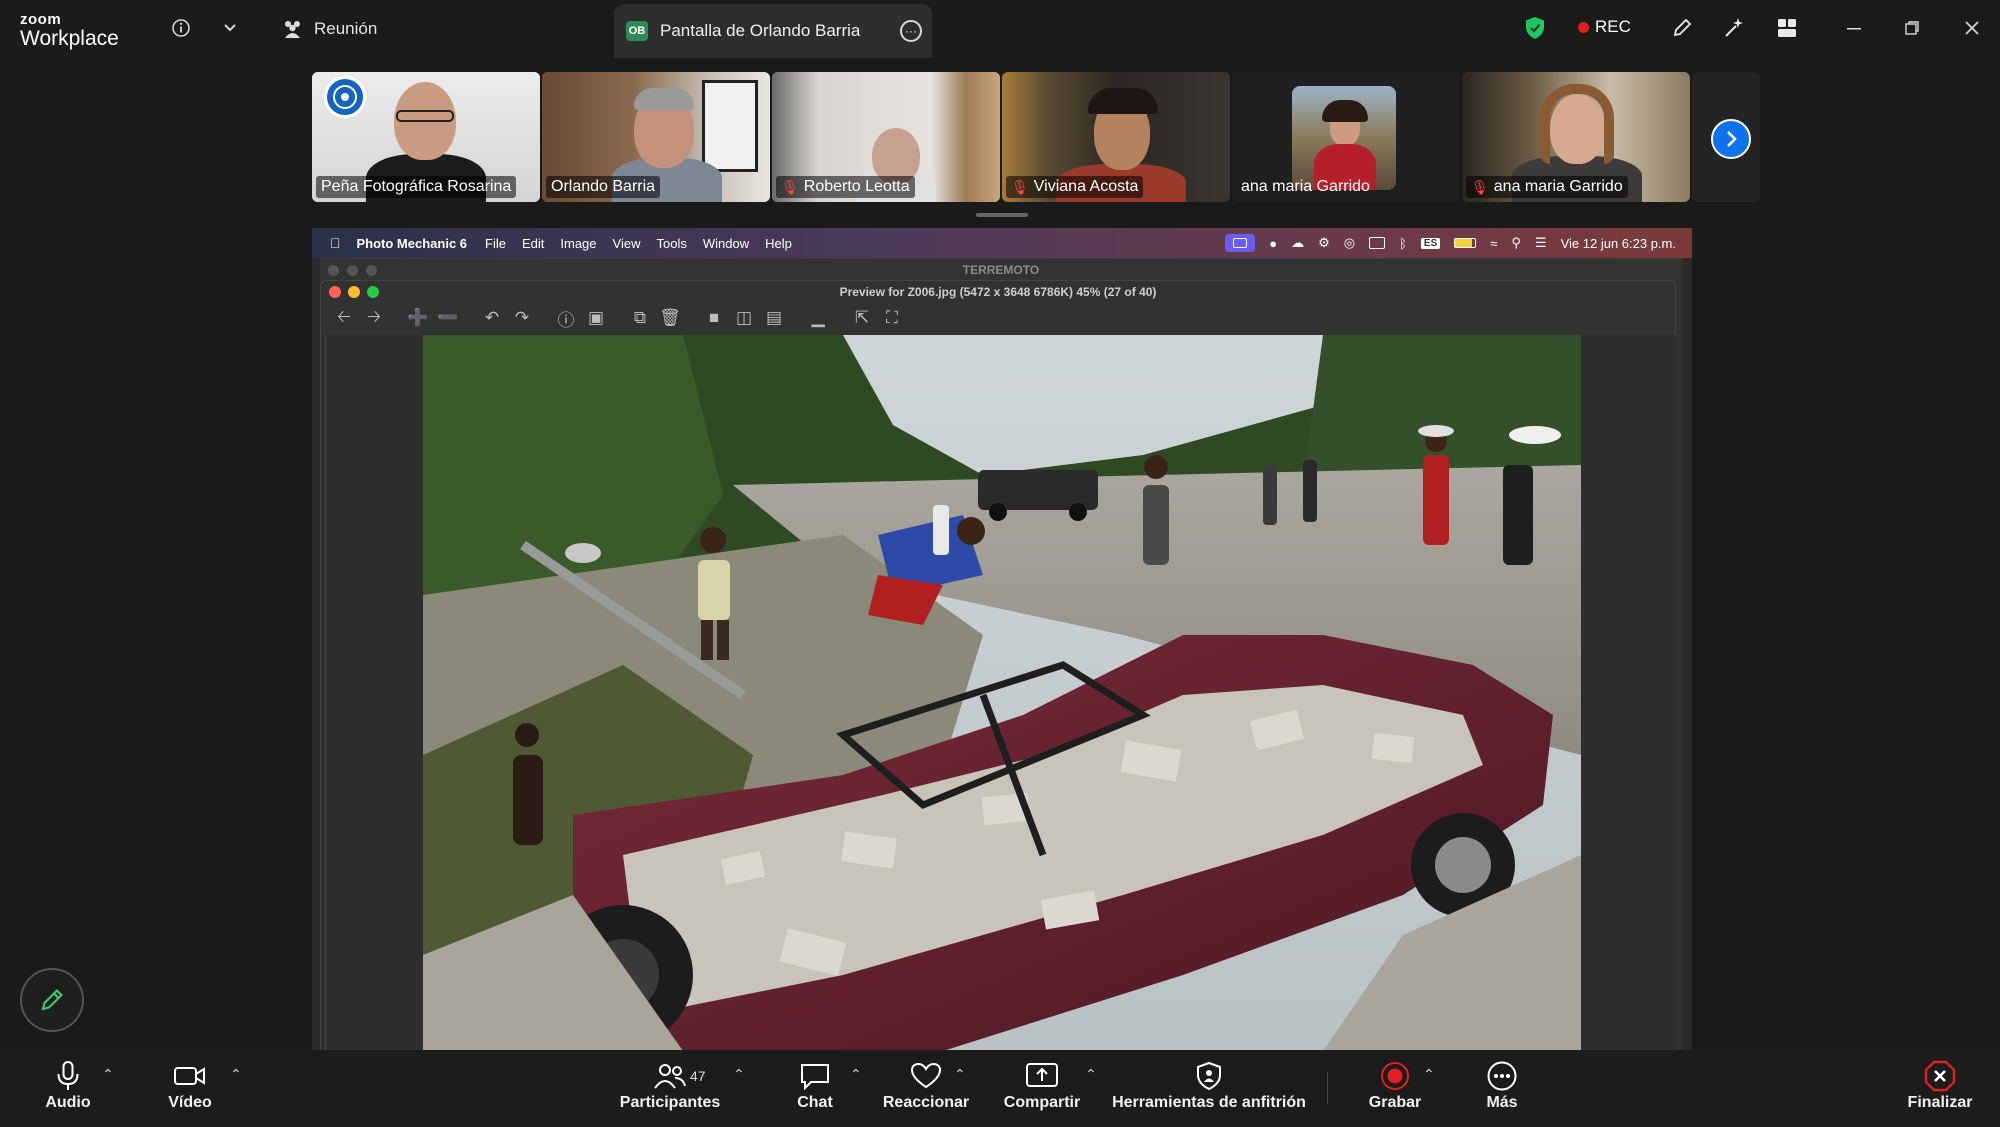  I want to click on apps-grid-icon, so click(1787, 28).